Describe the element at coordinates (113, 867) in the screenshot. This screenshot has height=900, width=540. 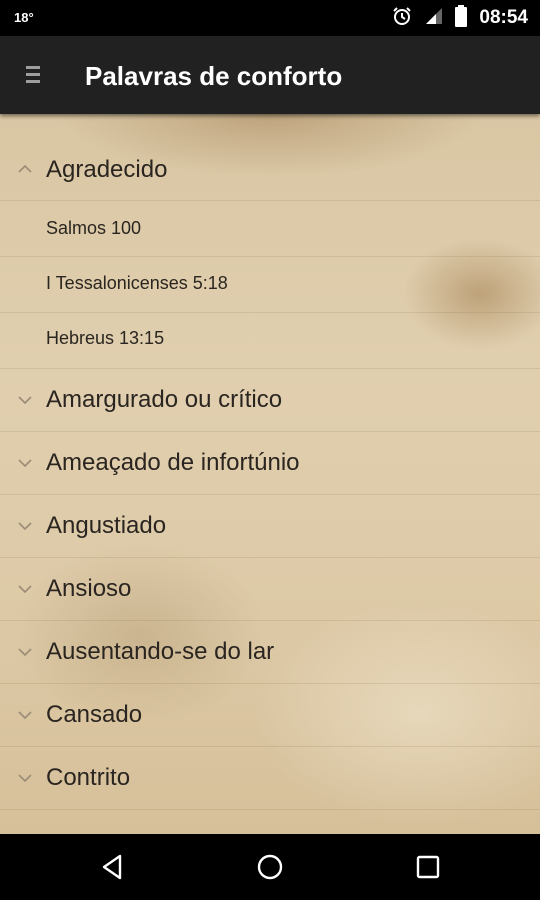
I see `back-icon` at that location.